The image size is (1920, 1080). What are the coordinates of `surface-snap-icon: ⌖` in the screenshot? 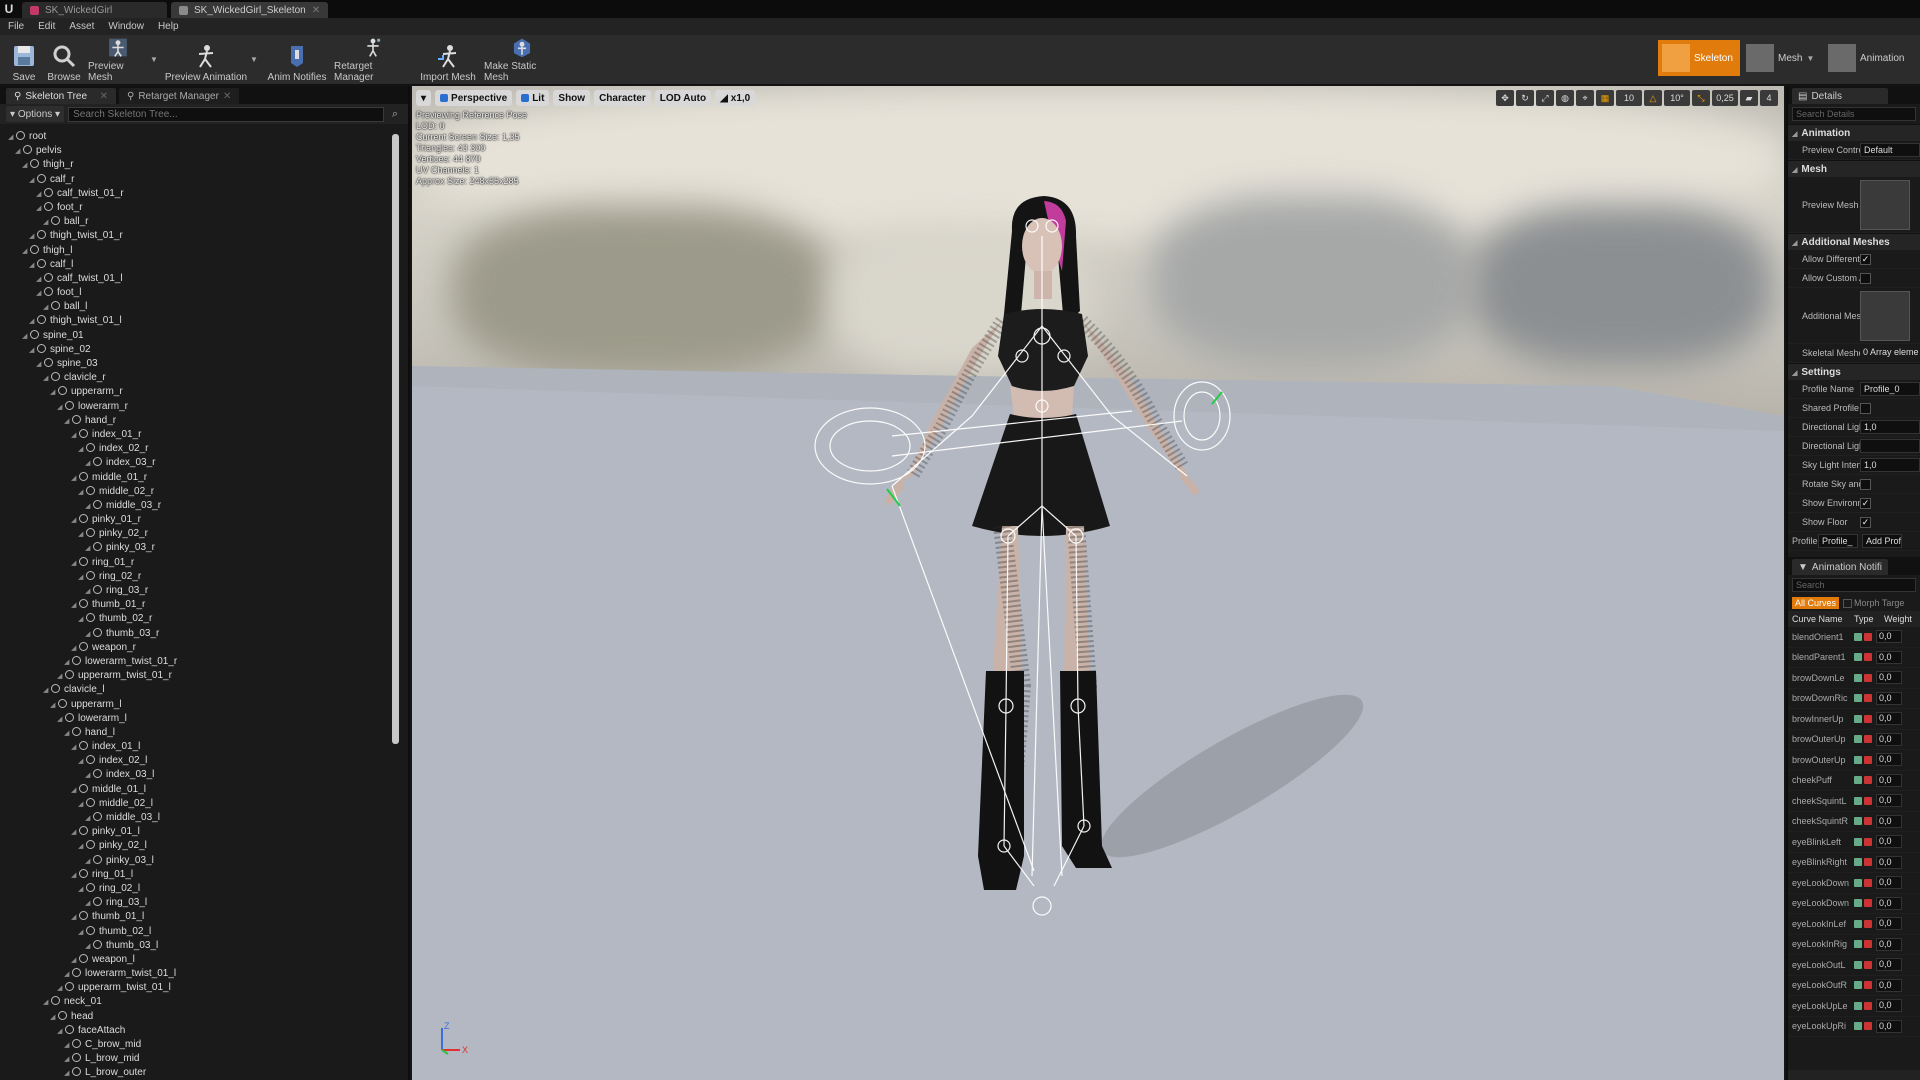 It's located at (1585, 98).